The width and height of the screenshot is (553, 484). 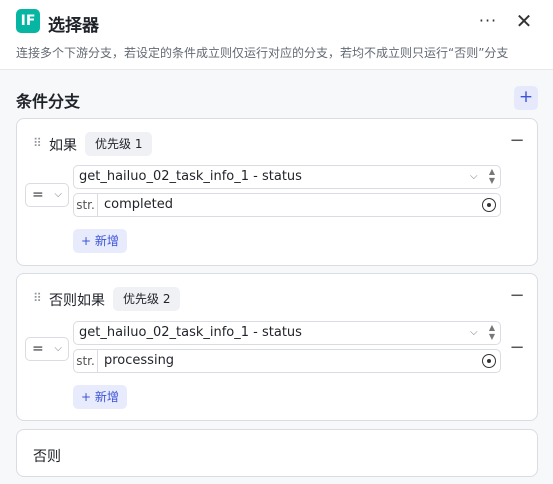 I want to click on priority-badge: 优先级 1, so click(x=119, y=144).